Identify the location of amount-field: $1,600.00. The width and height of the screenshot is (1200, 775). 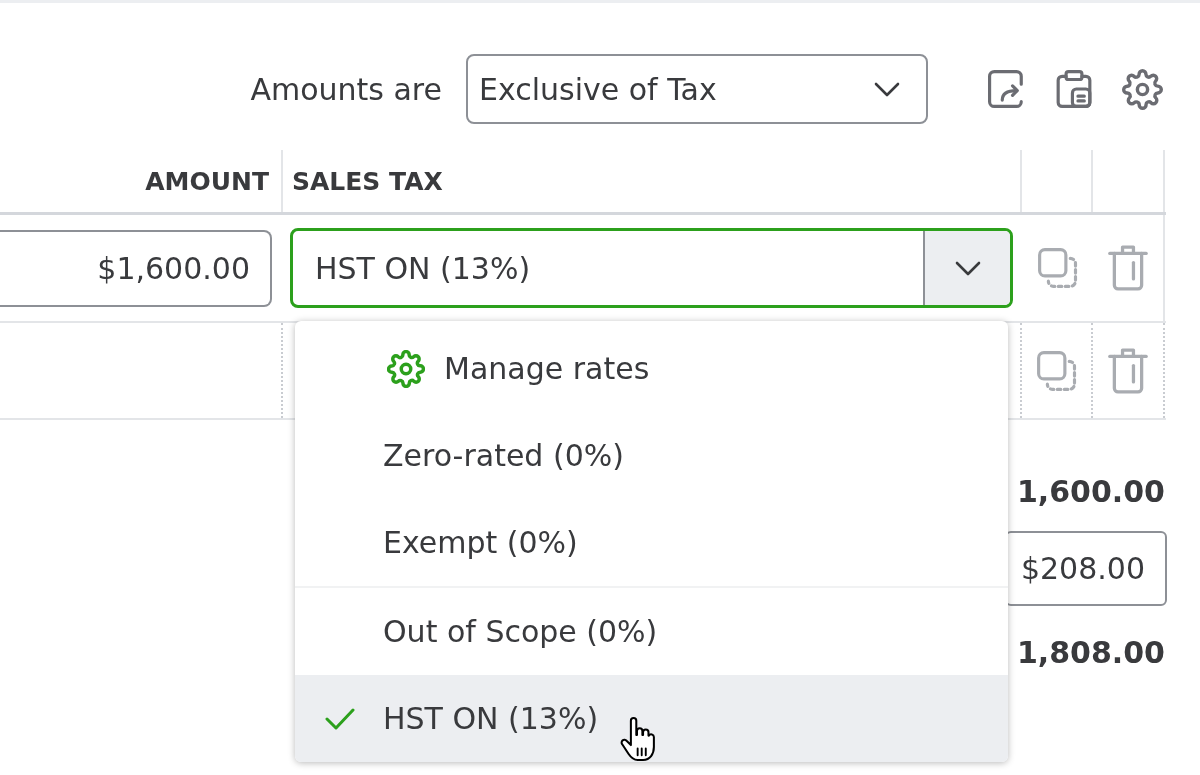
(136, 268).